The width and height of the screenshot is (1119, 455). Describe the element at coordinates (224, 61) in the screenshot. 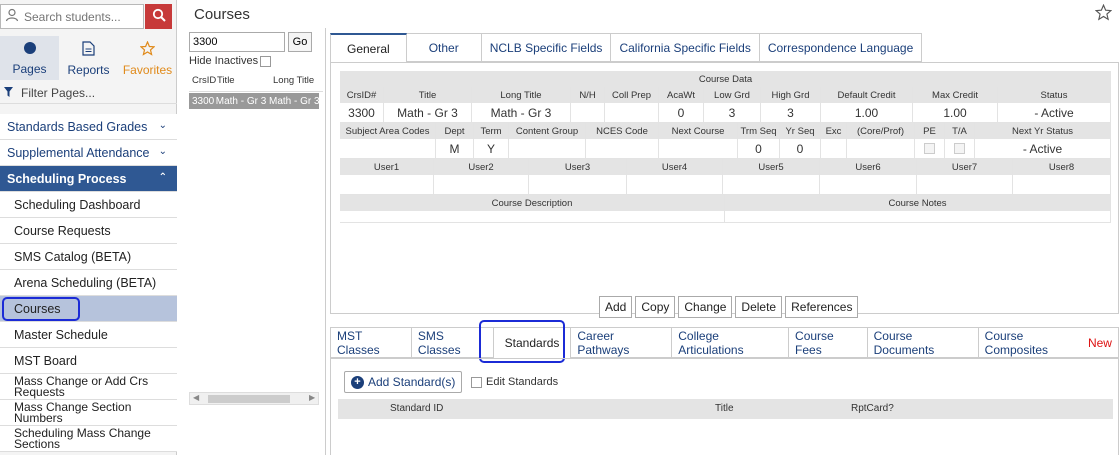

I see `hide-inactives-label: Hide Inactives` at that location.